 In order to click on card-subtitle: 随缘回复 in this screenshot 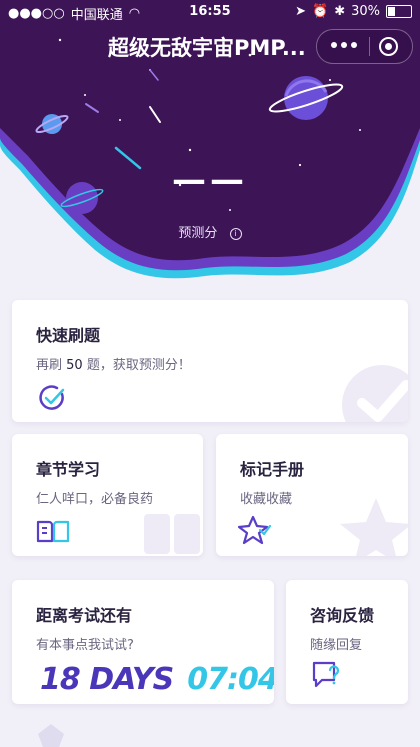, I will do `click(336, 645)`.